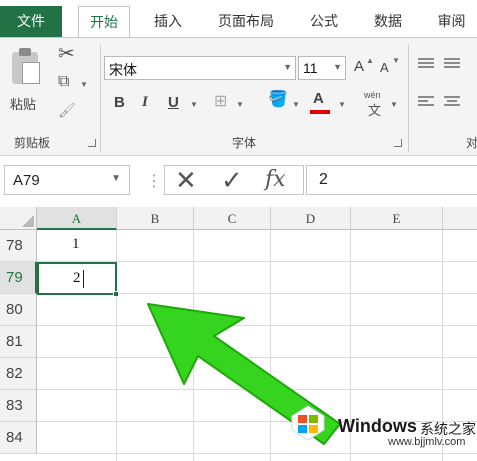 The width and height of the screenshot is (477, 461). Describe the element at coordinates (244, 374) in the screenshot. I see `annotation-arrow-icon` at that location.